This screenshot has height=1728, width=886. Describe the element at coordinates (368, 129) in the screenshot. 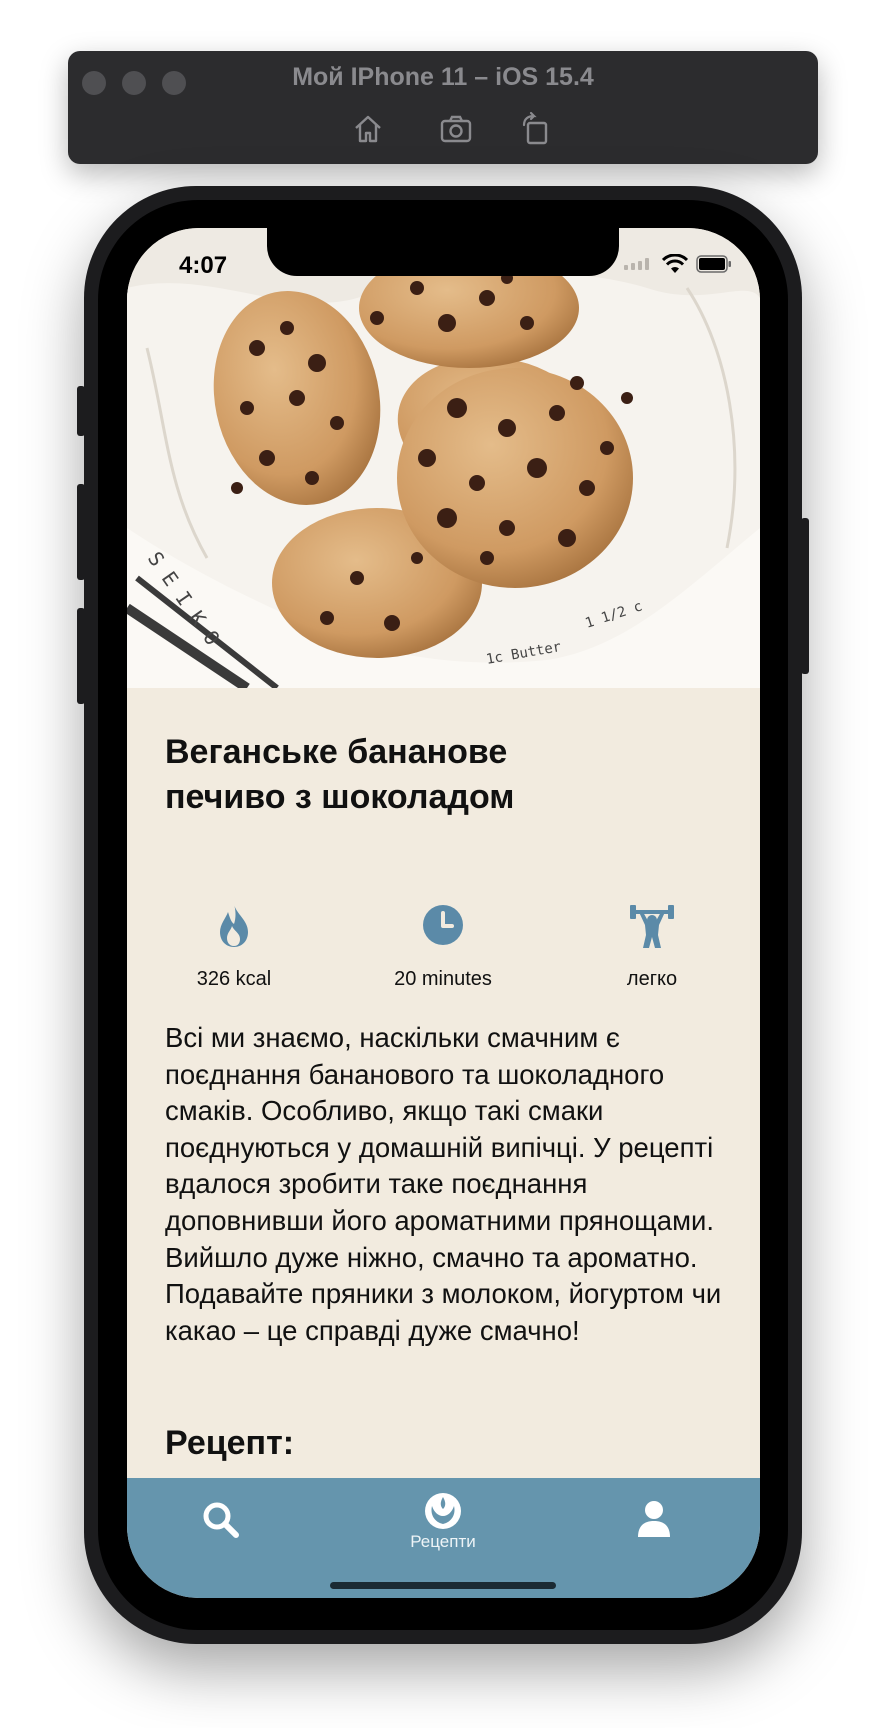

I see `home-icon` at that location.